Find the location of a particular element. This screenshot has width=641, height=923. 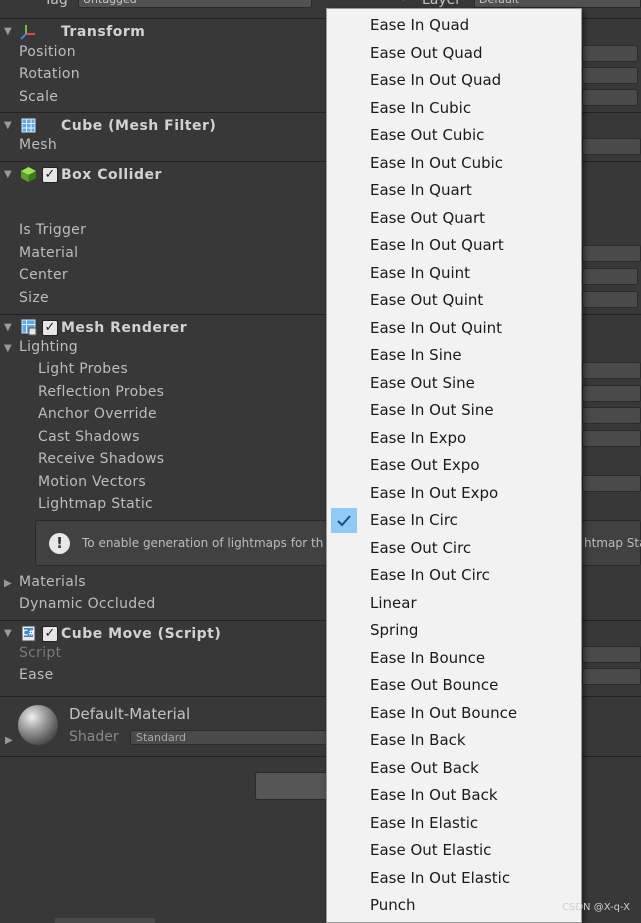

menu-item: Ease In Circ is located at coordinates (454, 521).